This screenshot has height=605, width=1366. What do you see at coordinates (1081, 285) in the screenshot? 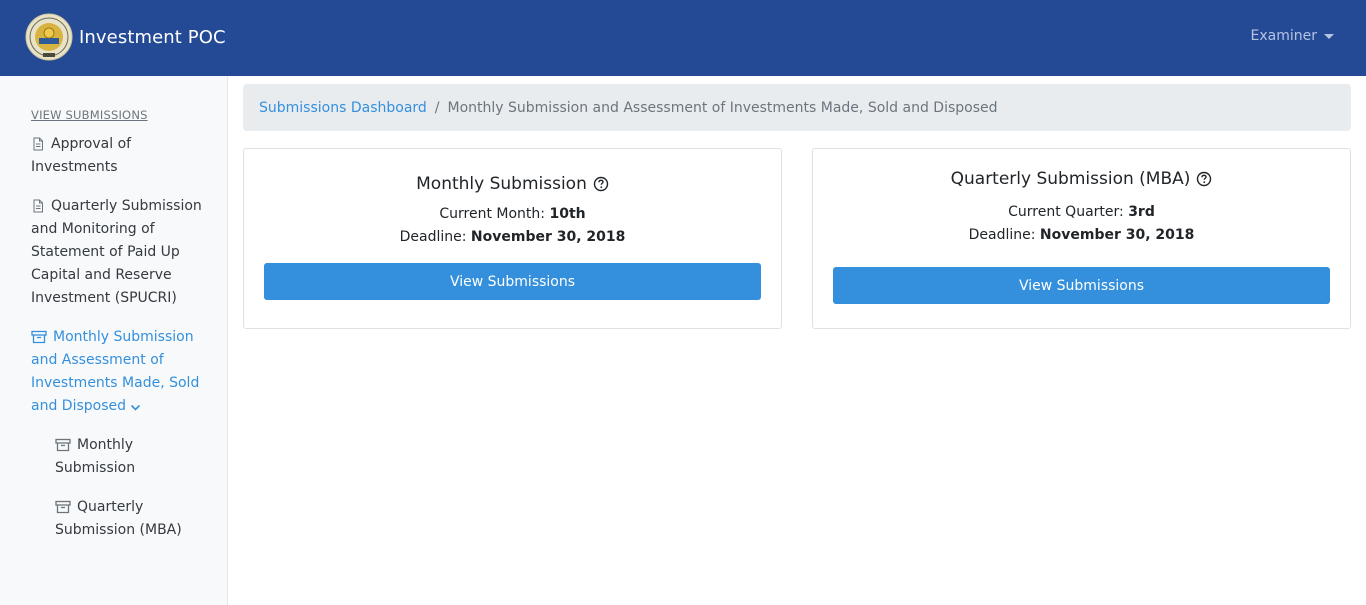
I see `view-quarterly-submissions-button: View Submissions` at bounding box center [1081, 285].